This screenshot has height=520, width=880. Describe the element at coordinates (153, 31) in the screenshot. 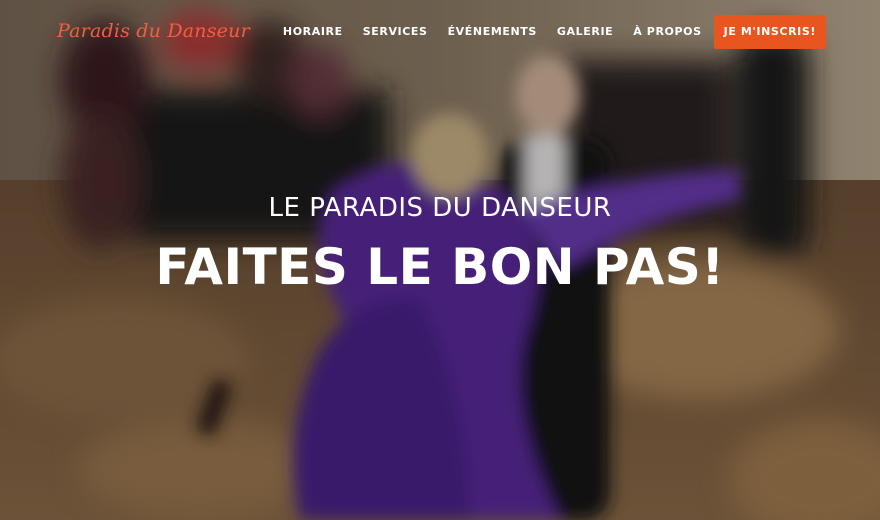

I see `brand-logo-link: Paradis du Danseur` at that location.